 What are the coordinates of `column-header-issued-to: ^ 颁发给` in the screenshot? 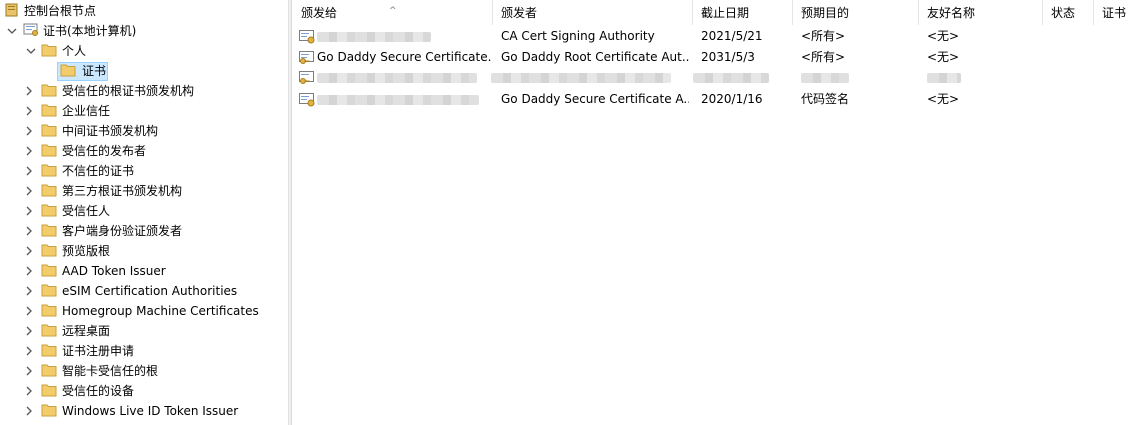 It's located at (393, 12).